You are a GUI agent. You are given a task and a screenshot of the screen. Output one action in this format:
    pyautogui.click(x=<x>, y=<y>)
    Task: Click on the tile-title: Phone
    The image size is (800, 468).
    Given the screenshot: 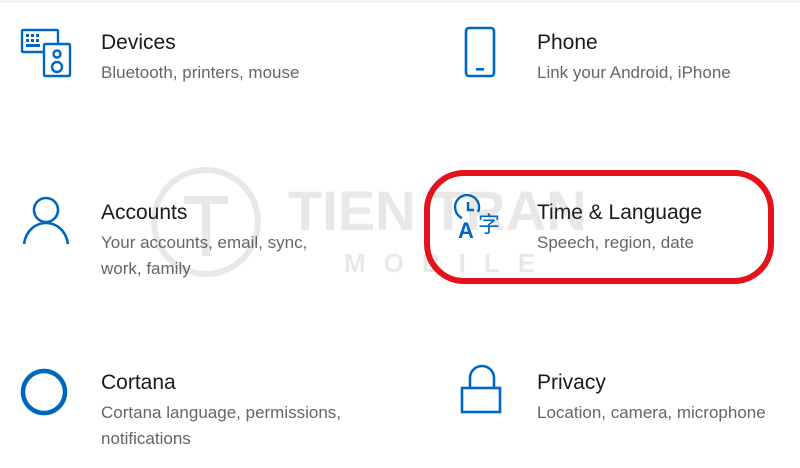 What is the action you would take?
    pyautogui.click(x=567, y=42)
    